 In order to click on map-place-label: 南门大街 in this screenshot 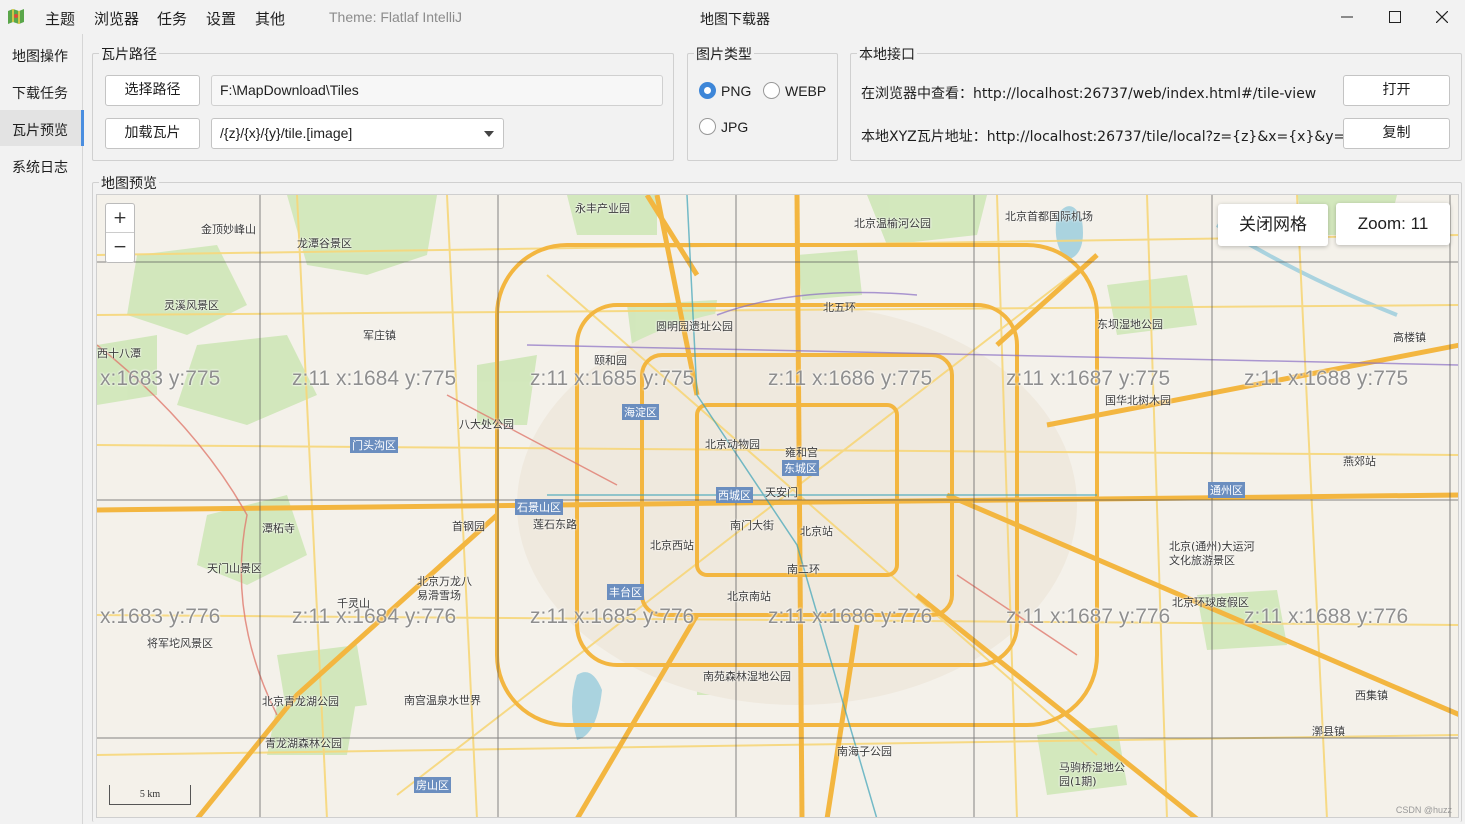, I will do `click(752, 525)`.